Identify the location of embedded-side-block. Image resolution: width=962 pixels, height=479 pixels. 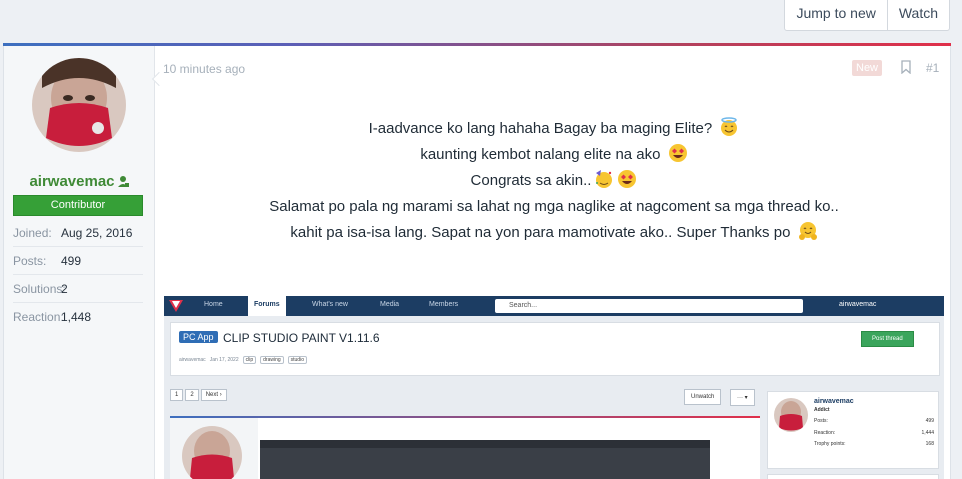
(853, 476).